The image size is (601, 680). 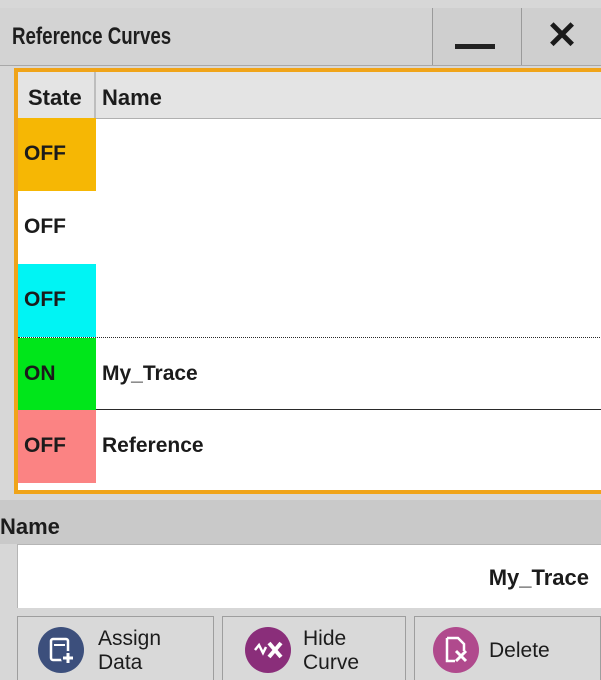 I want to click on assign-data-button: Assign Data, so click(x=115, y=648).